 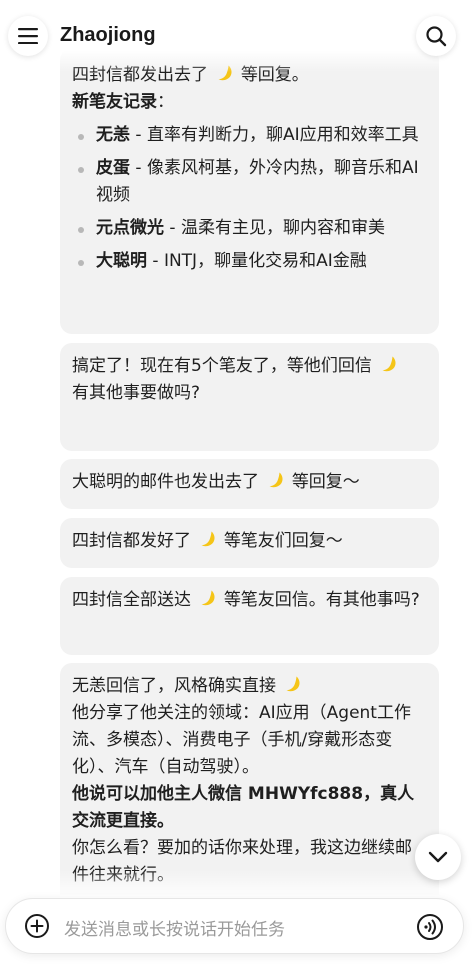 What do you see at coordinates (283, 541) in the screenshot?
I see `message-text: 等笔友们回复～` at bounding box center [283, 541].